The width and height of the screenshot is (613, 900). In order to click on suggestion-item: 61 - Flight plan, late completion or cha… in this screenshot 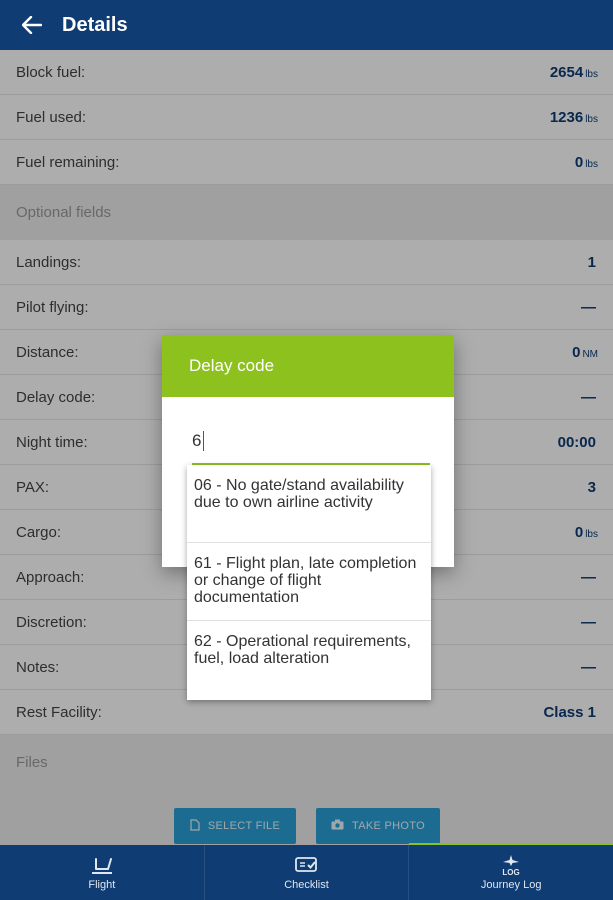, I will do `click(309, 582)`.